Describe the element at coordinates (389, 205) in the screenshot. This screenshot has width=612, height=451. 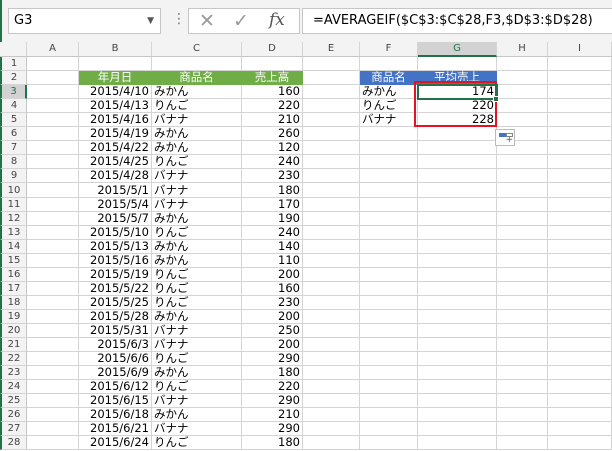
I see `cell-f11` at that location.